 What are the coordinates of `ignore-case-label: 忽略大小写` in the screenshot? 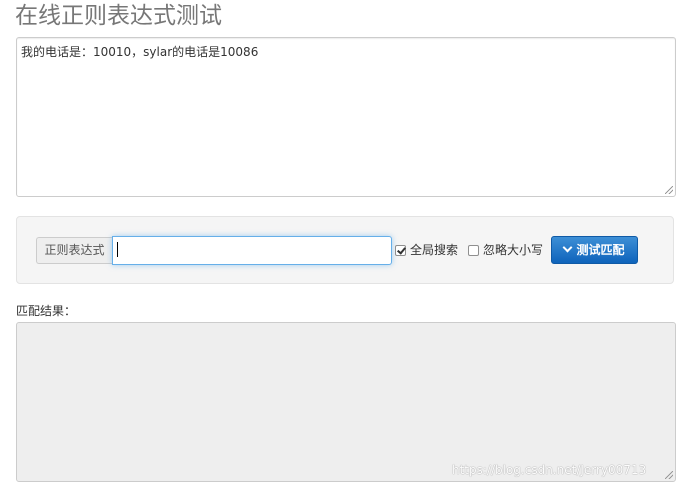 It's located at (513, 250).